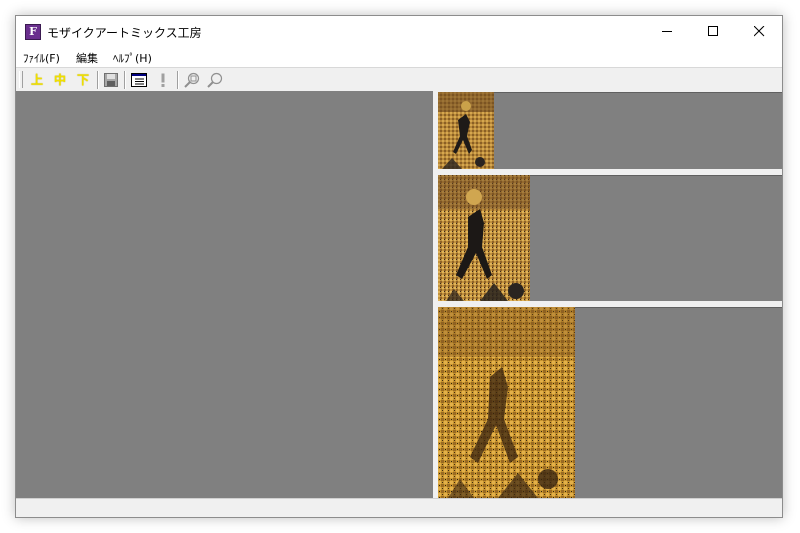 This screenshot has height=533, width=800. I want to click on status-bar, so click(399, 507).